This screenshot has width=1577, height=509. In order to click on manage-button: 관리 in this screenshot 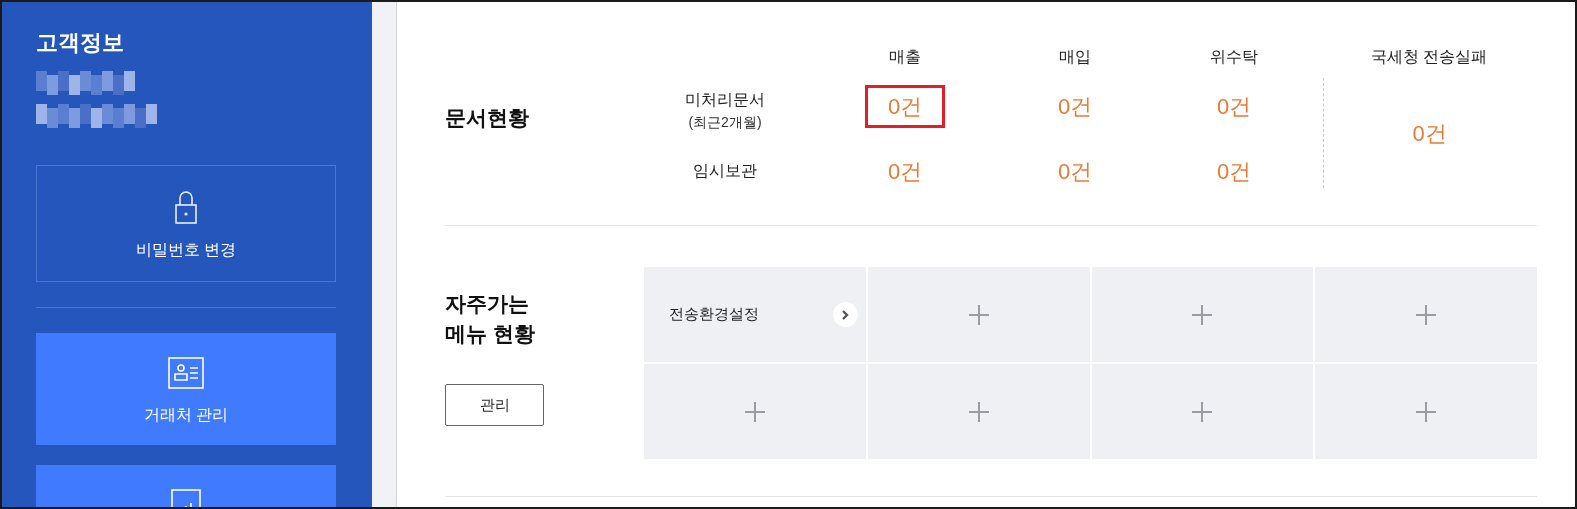, I will do `click(494, 405)`.